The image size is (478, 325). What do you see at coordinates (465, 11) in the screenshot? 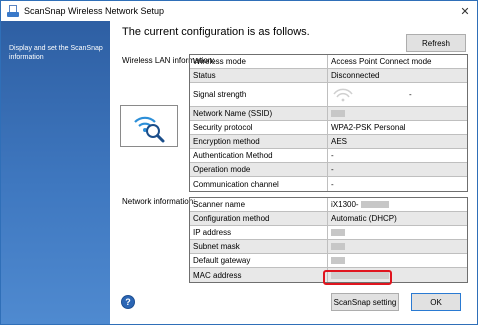
I see `close-icon: ✕` at bounding box center [465, 11].